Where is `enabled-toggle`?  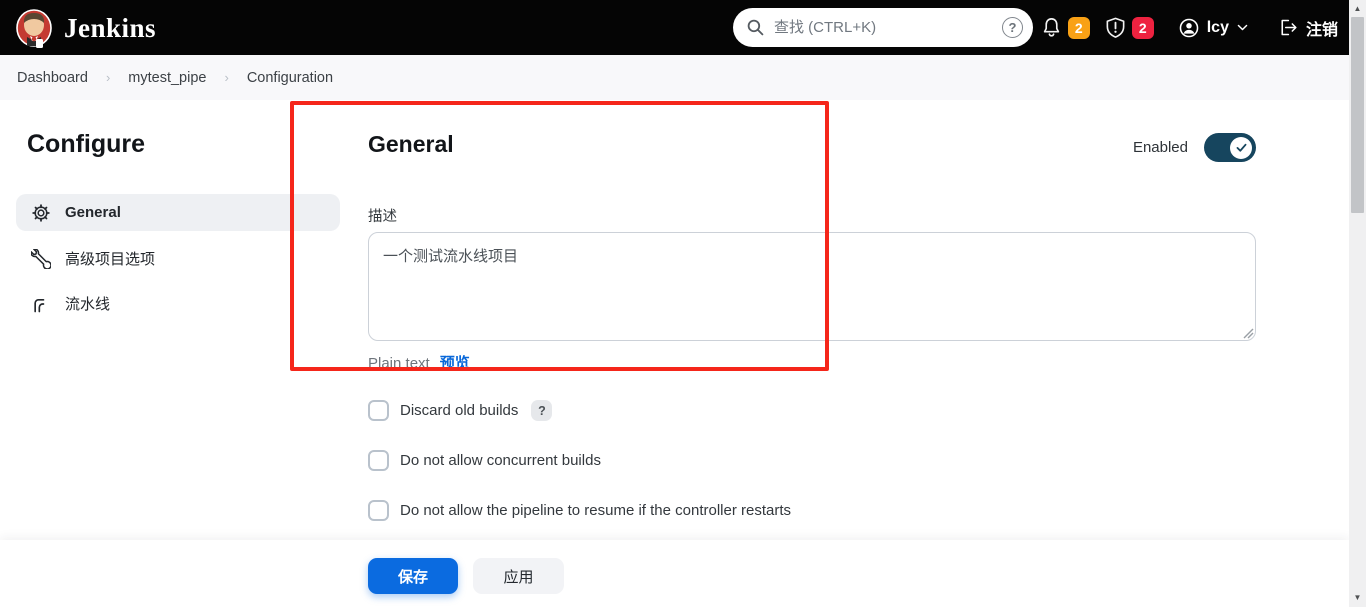
enabled-toggle is located at coordinates (1230, 147).